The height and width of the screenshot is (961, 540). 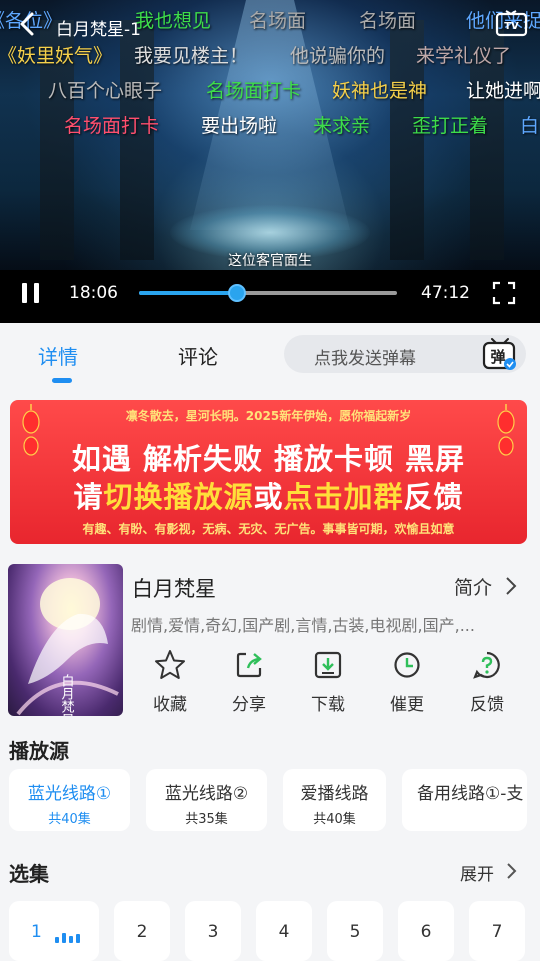 I want to click on cast-tv-icon: TV, so click(x=512, y=25).